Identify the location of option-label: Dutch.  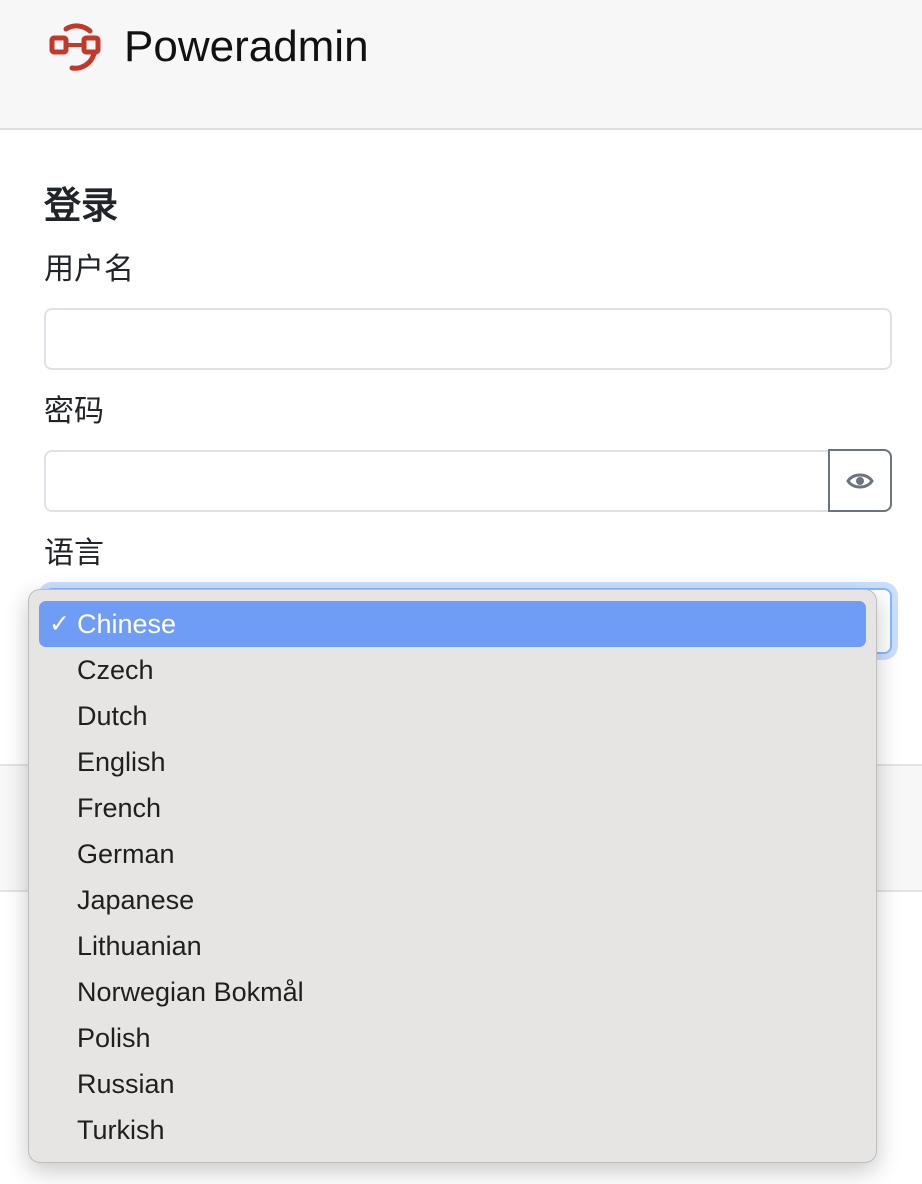
(112, 716).